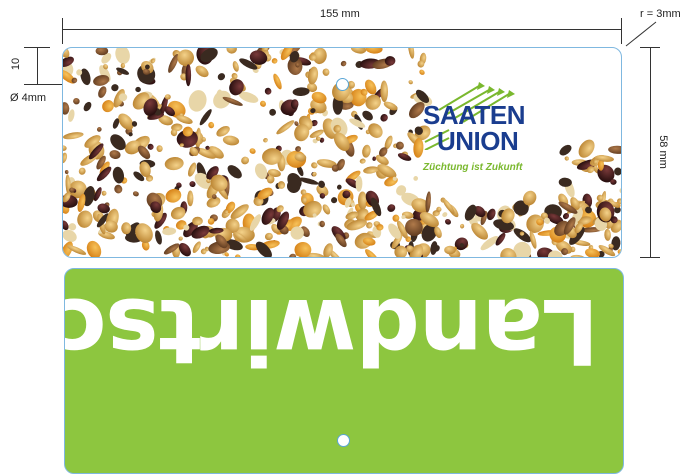 This screenshot has height=475, width=693. Describe the element at coordinates (343, 440) in the screenshot. I see `back-hanging-hole` at that location.